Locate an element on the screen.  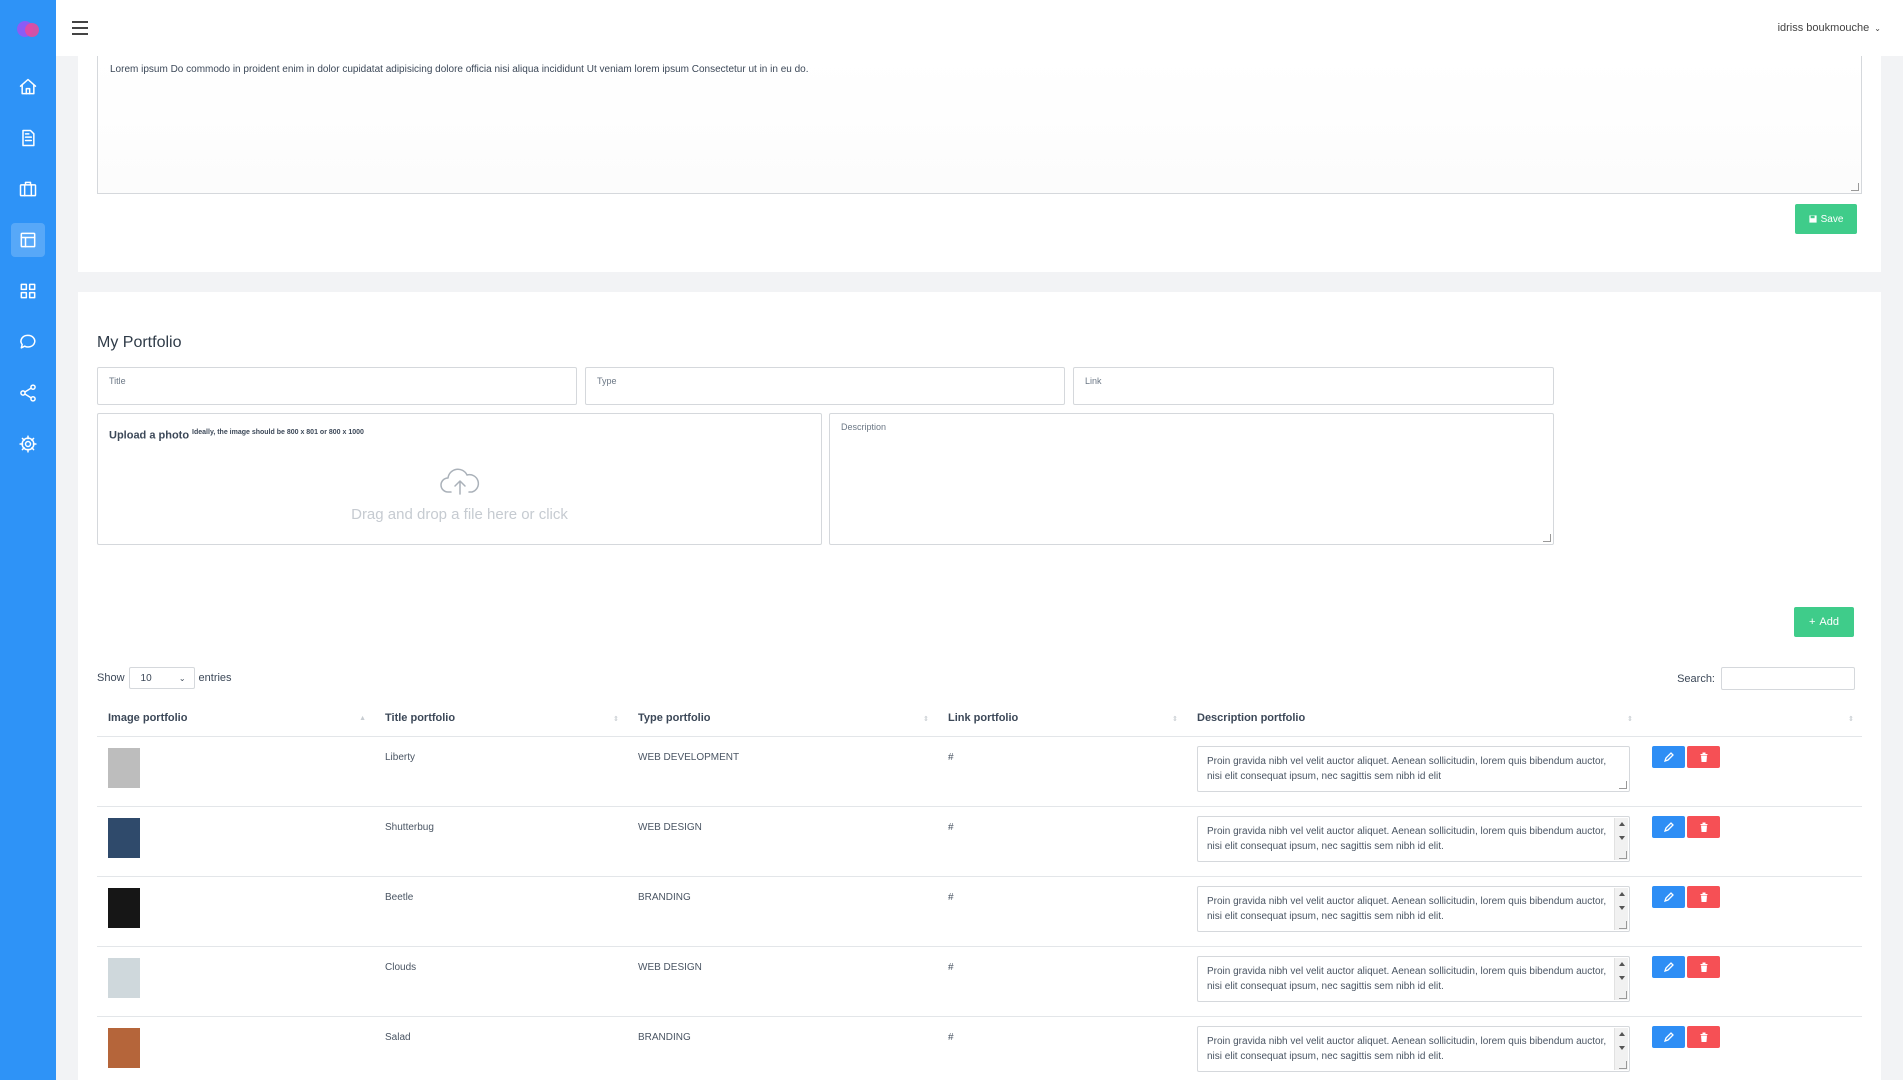
arrow-down-icon is located at coordinates (1622, 837).